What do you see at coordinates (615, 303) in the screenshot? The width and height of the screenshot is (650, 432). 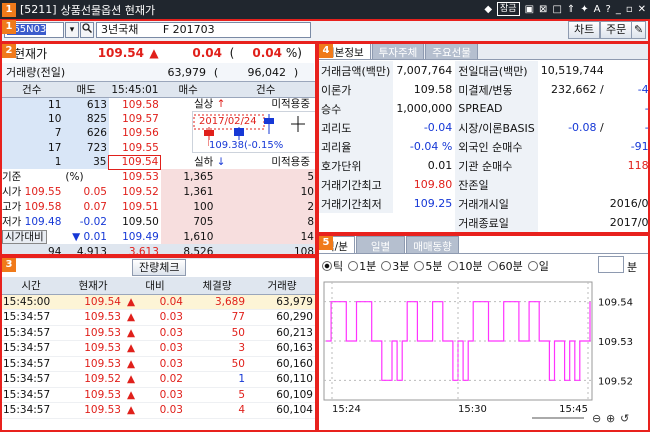 I see `y-tick-label: 109.54` at bounding box center [615, 303].